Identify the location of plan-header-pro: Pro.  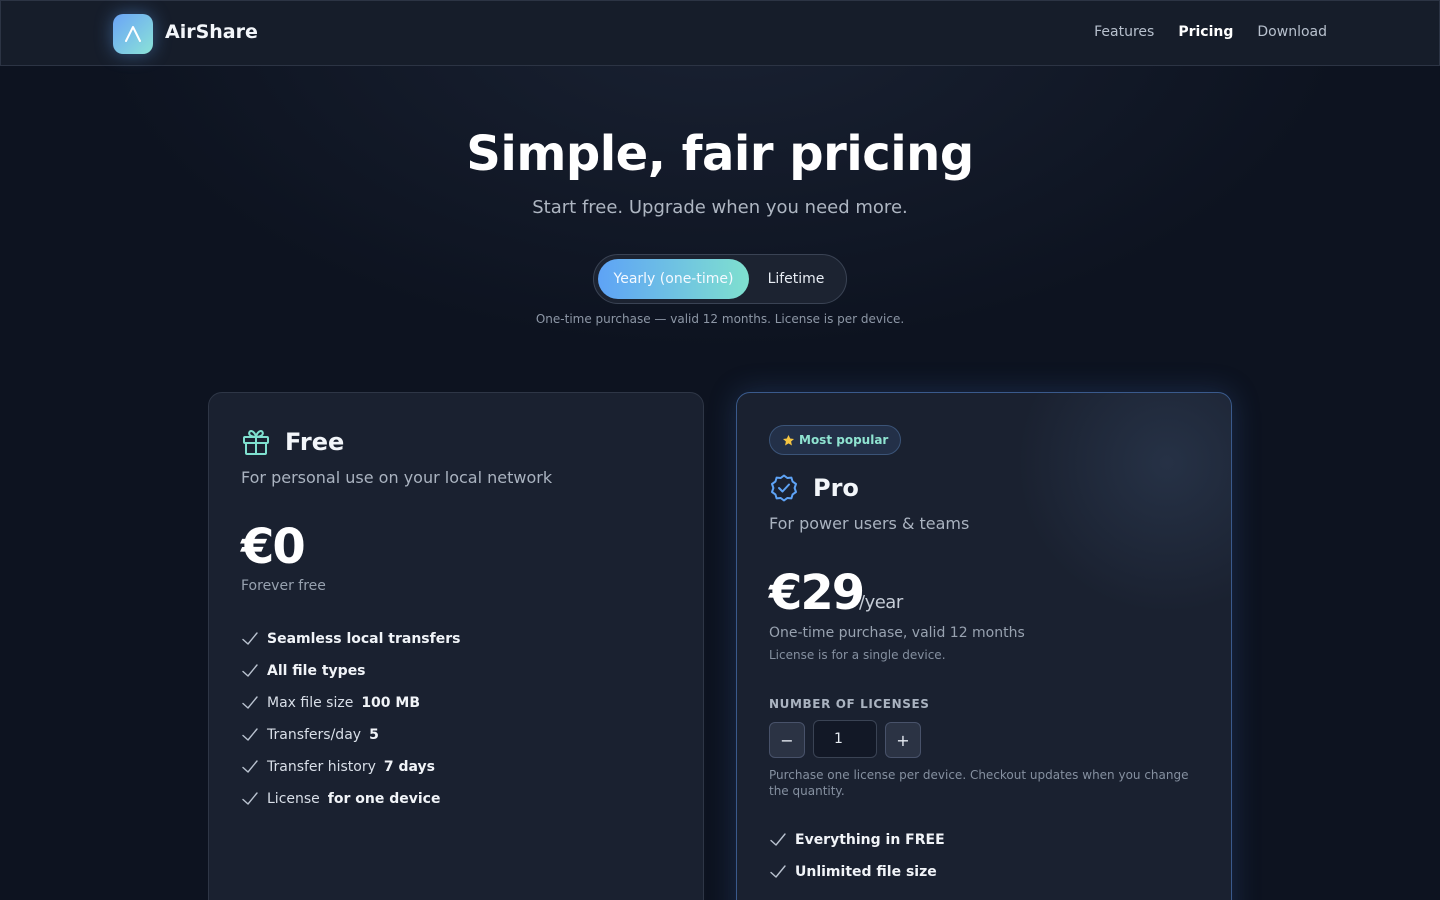
(814, 488).